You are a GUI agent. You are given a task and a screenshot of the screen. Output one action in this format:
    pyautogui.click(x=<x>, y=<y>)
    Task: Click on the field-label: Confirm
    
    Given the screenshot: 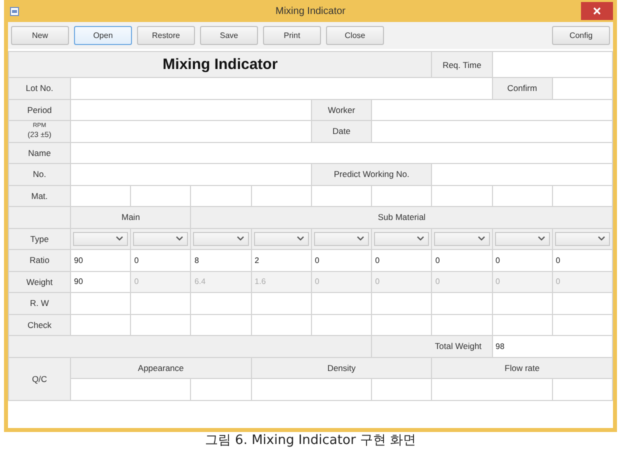 What is the action you would take?
    pyautogui.click(x=522, y=88)
    